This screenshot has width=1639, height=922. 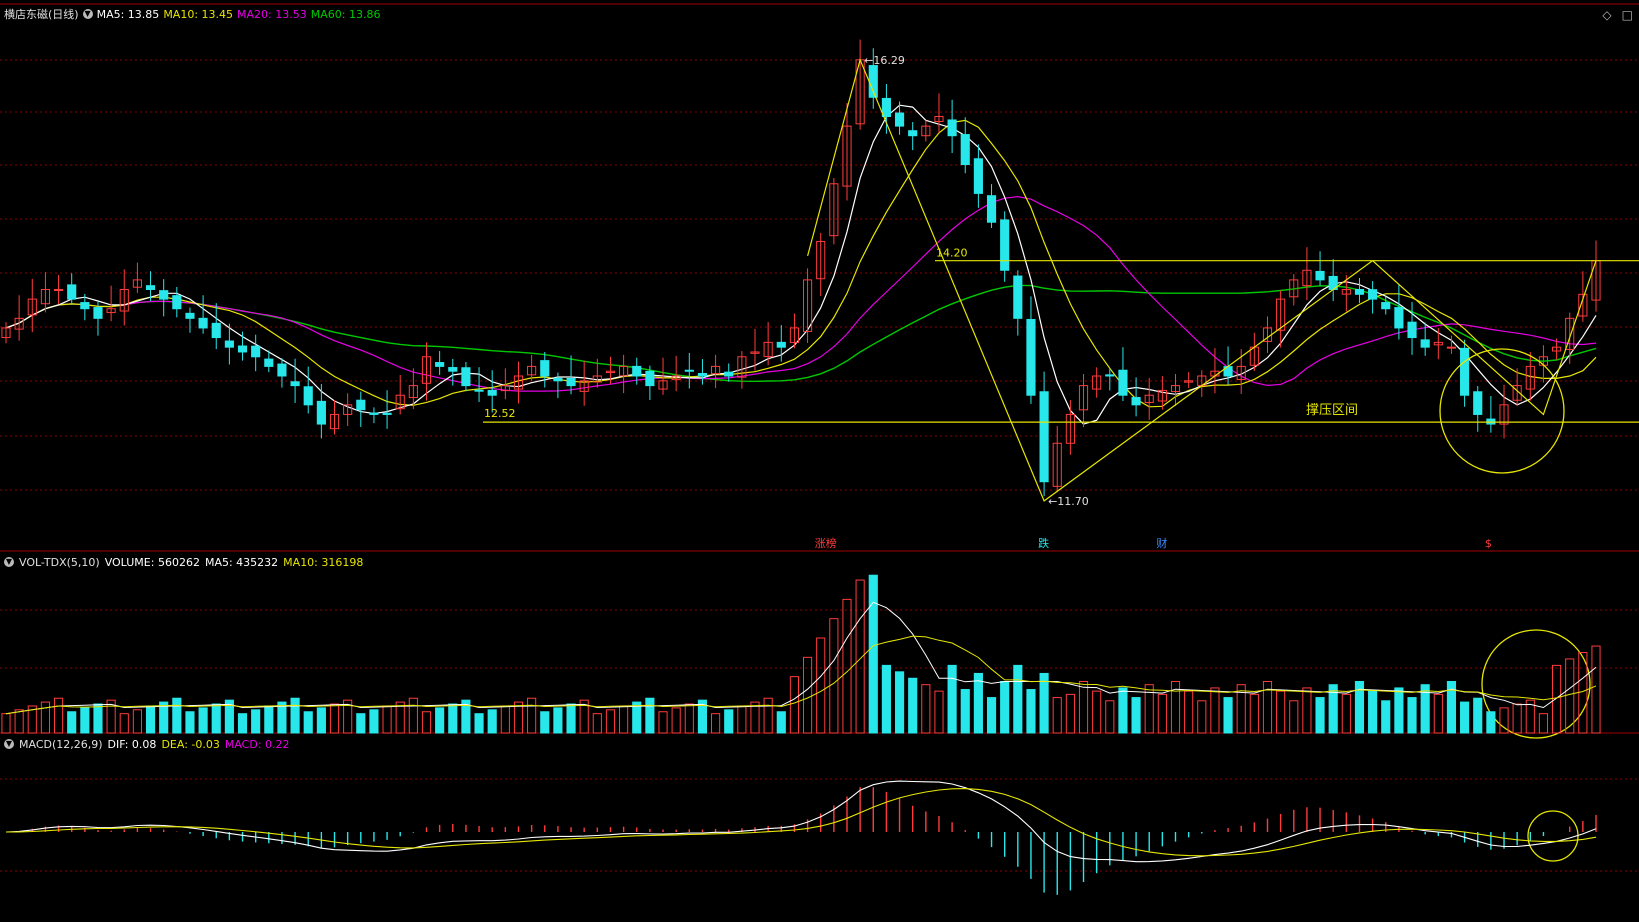 I want to click on macd-histogram, so click(x=801, y=837).